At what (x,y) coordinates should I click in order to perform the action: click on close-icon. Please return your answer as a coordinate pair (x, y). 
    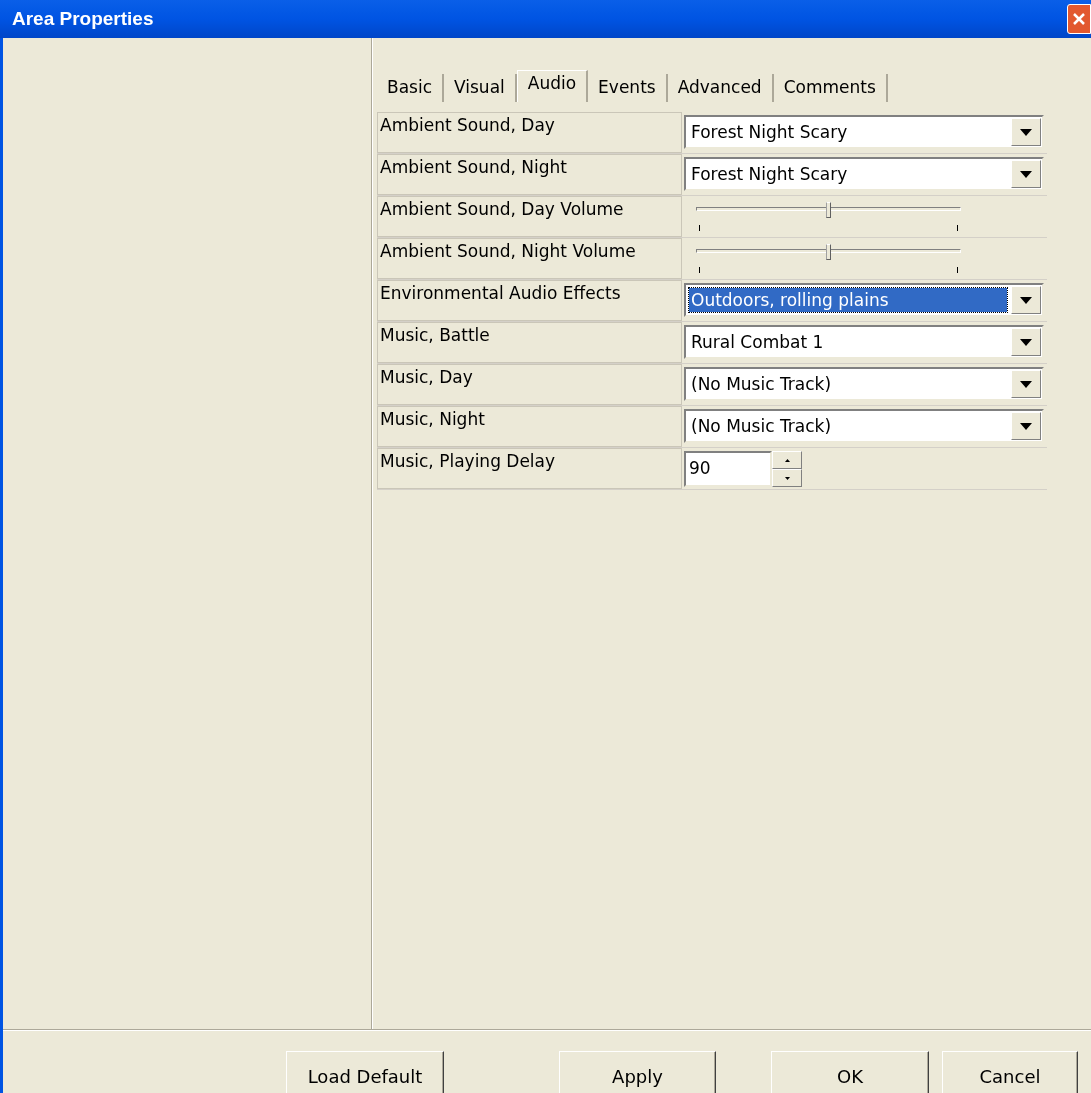
    Looking at the image, I should click on (1079, 19).